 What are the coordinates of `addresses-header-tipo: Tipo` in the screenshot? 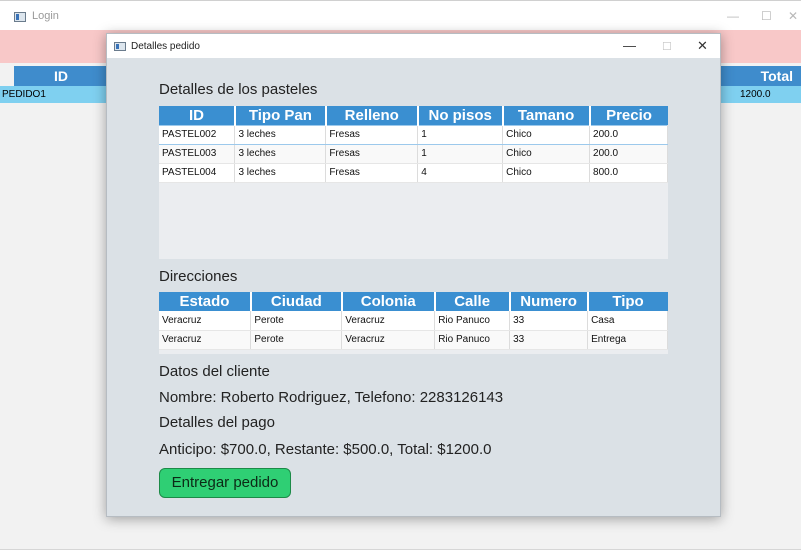 It's located at (627, 301).